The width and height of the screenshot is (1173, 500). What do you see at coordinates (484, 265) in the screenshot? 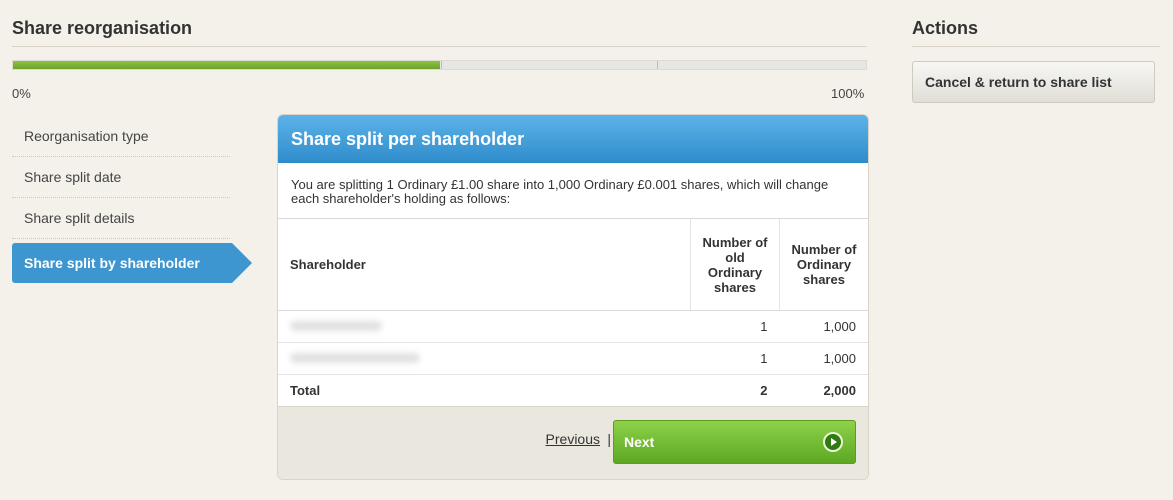
I see `column-shareholder: Shareholder` at bounding box center [484, 265].